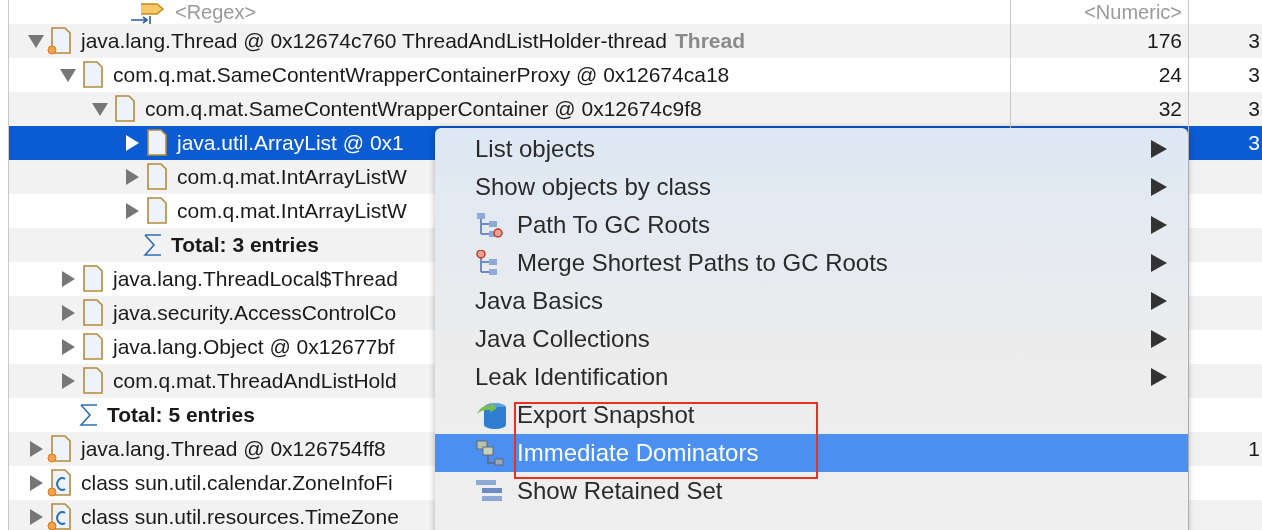  I want to click on object-label: java.util.ArrayList @ 0x1, so click(290, 143).